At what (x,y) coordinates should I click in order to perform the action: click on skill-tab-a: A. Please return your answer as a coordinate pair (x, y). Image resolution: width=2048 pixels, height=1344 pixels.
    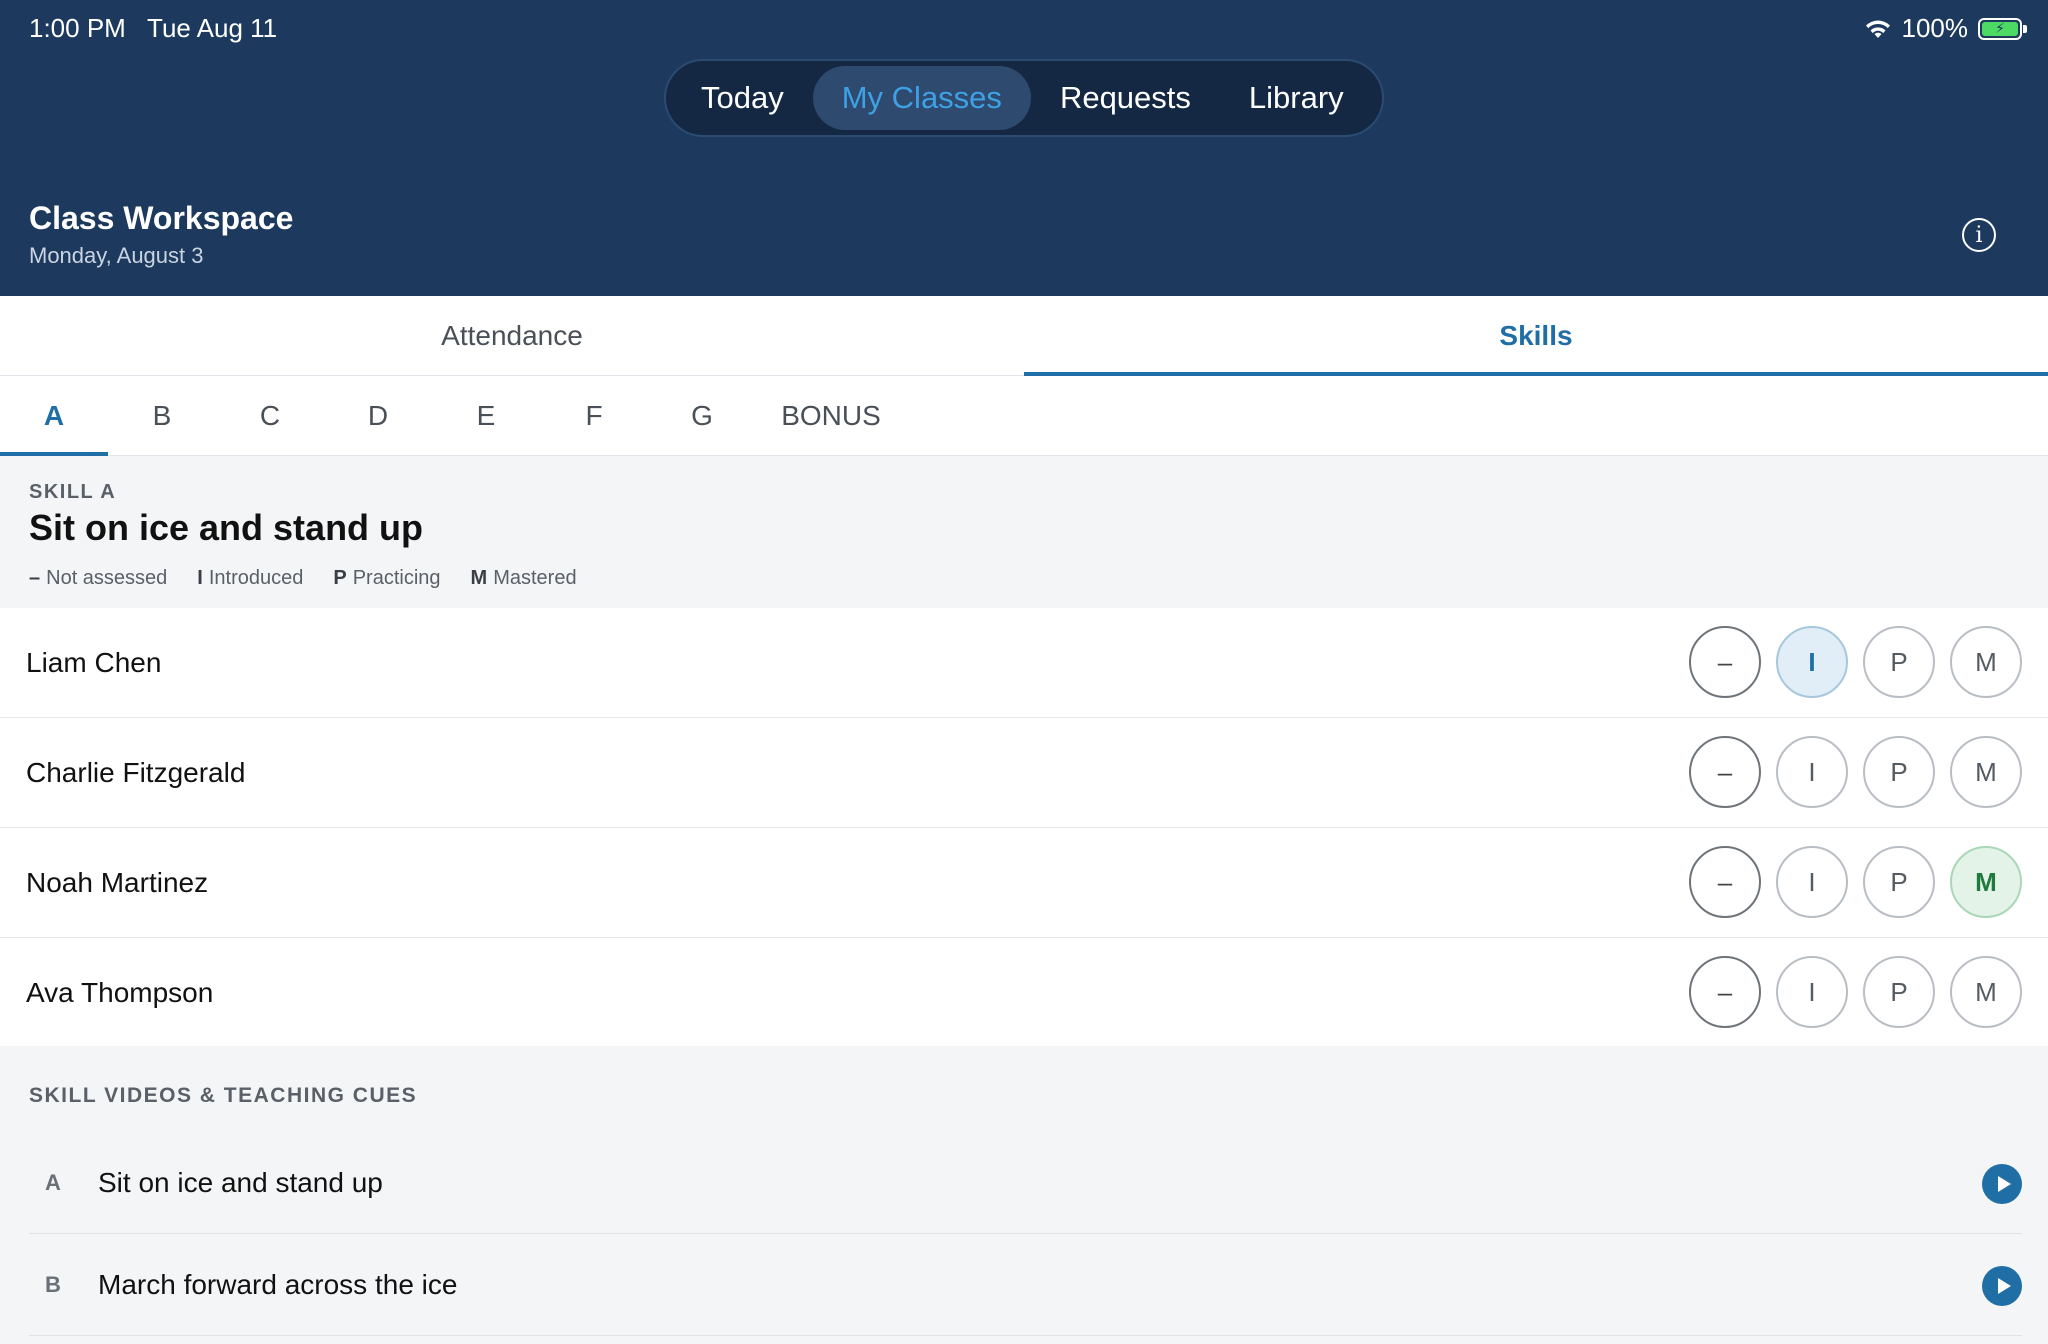
    Looking at the image, I should click on (54, 416).